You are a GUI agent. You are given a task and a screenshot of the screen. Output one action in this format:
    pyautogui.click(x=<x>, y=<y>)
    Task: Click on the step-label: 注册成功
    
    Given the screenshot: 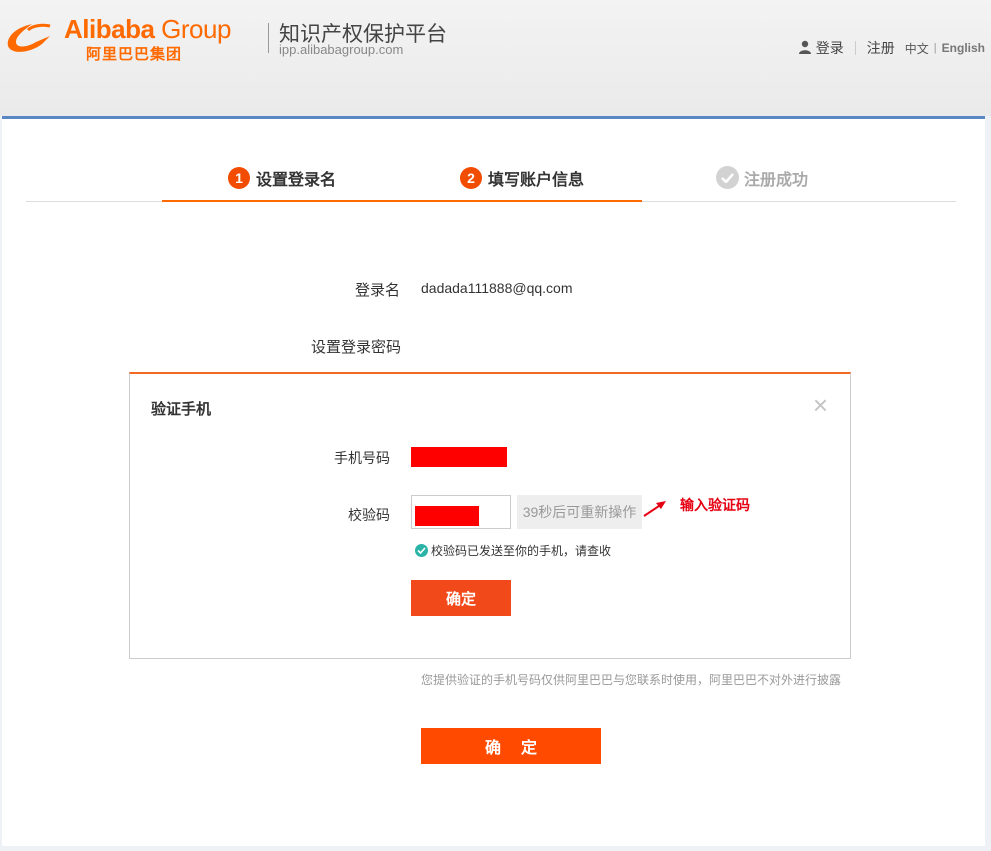 What is the action you would take?
    pyautogui.click(x=775, y=180)
    